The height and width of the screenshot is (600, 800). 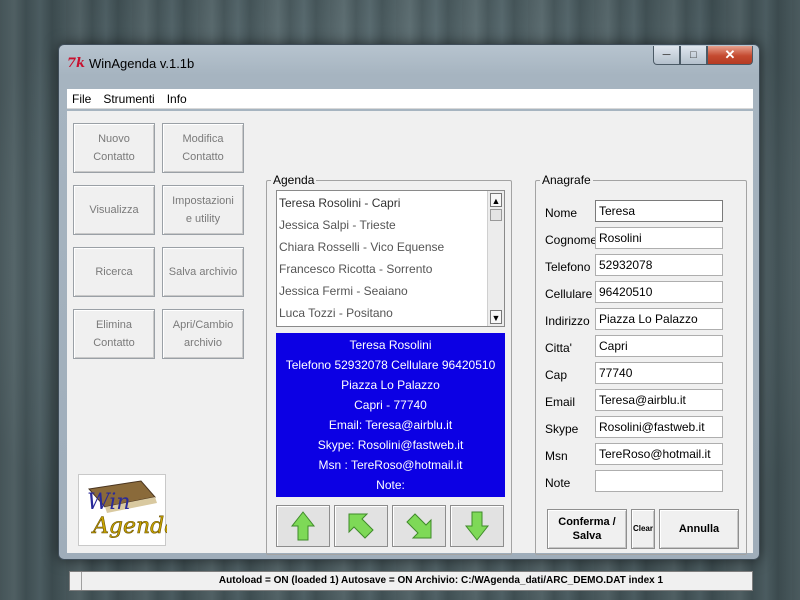 I want to click on detail-line: Note:, so click(x=390, y=485).